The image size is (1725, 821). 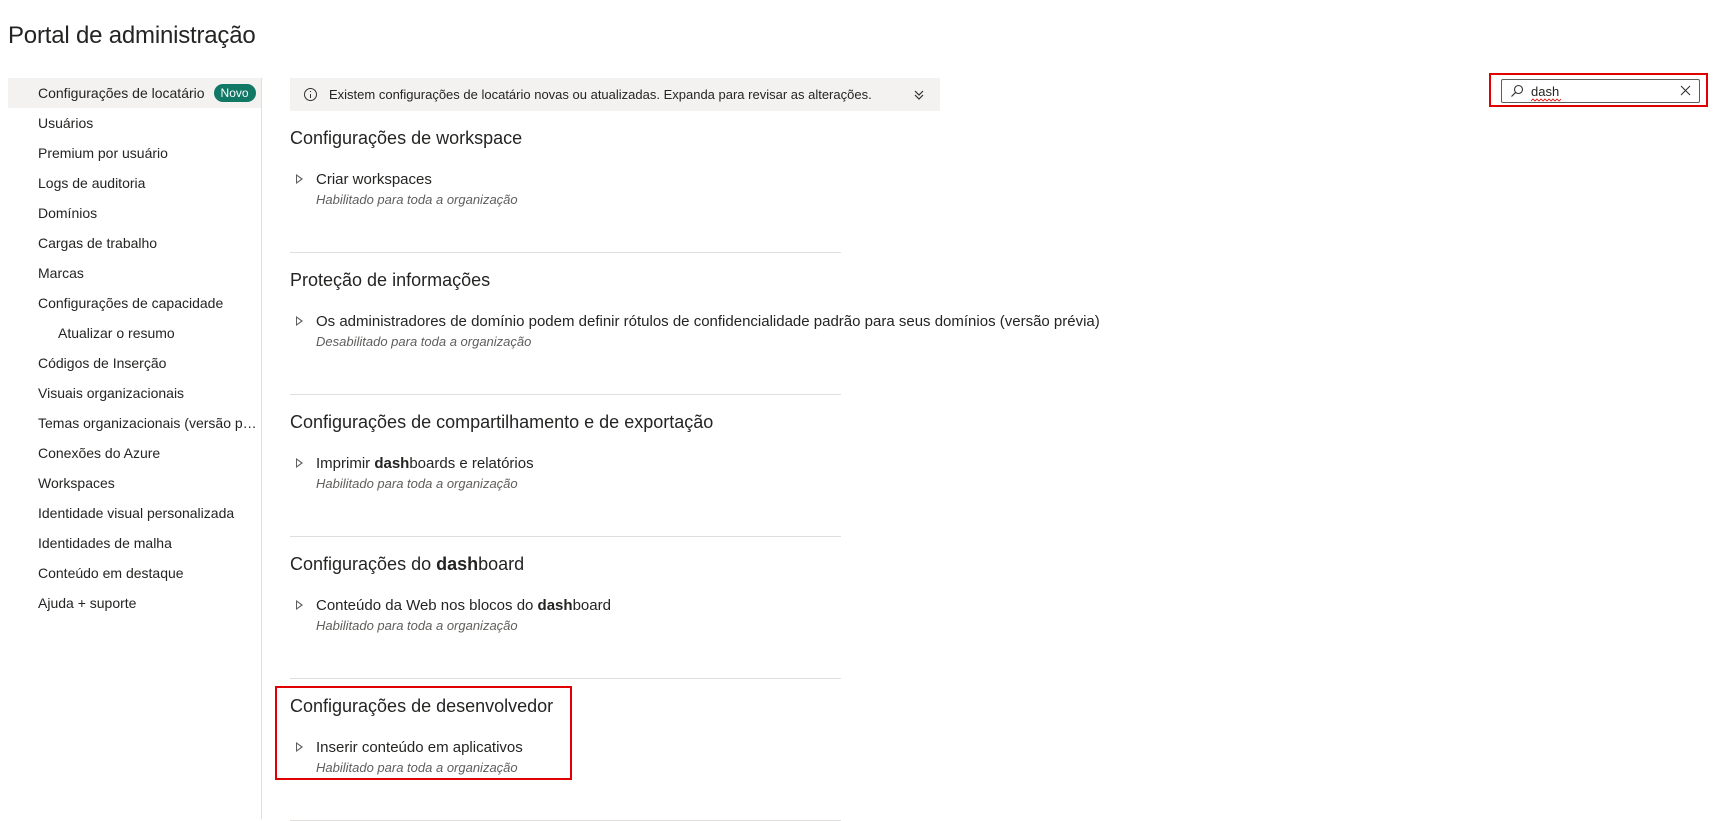 What do you see at coordinates (87, 603) in the screenshot?
I see `sidebar-item-label: Ajuda + suporte` at bounding box center [87, 603].